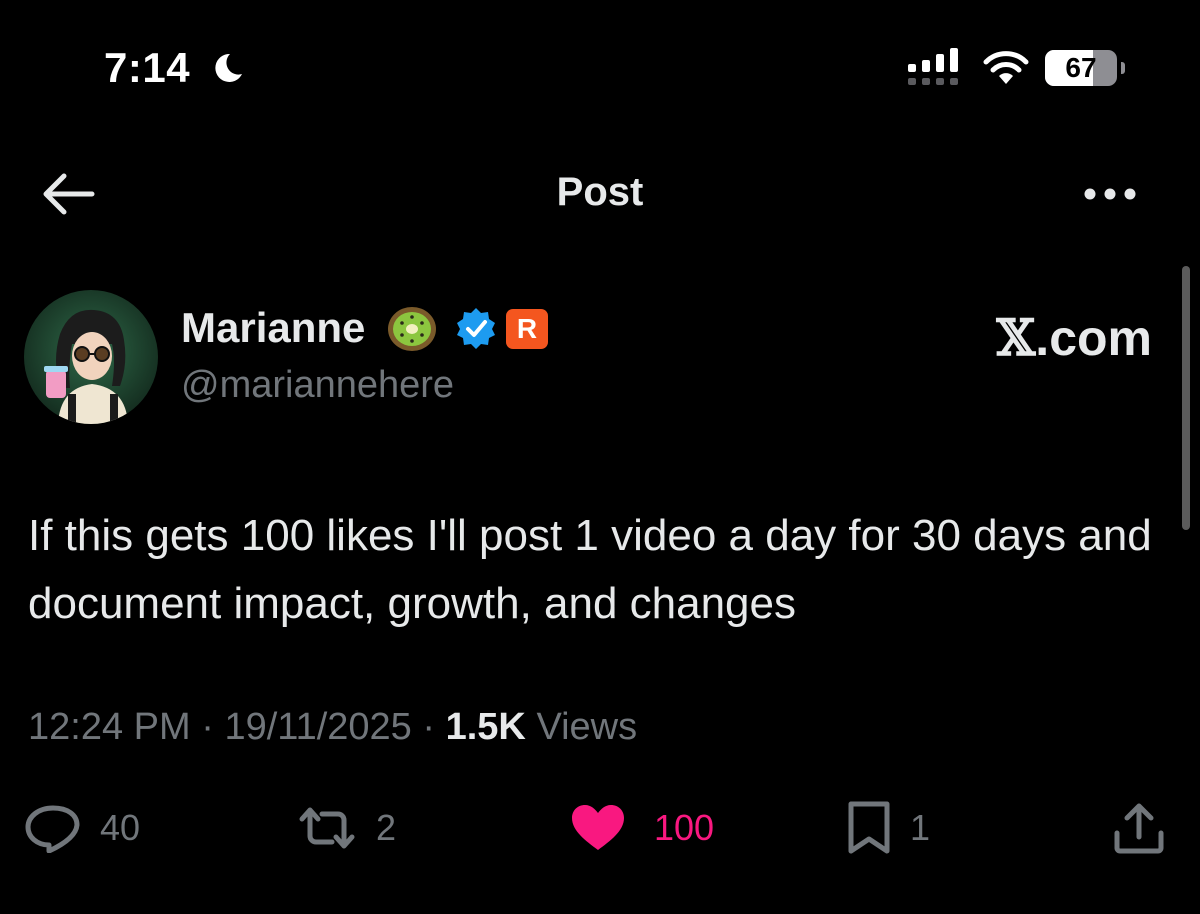 This screenshot has width=1200, height=914. Describe the element at coordinates (386, 827) in the screenshot. I see `repost-count: 2` at that location.